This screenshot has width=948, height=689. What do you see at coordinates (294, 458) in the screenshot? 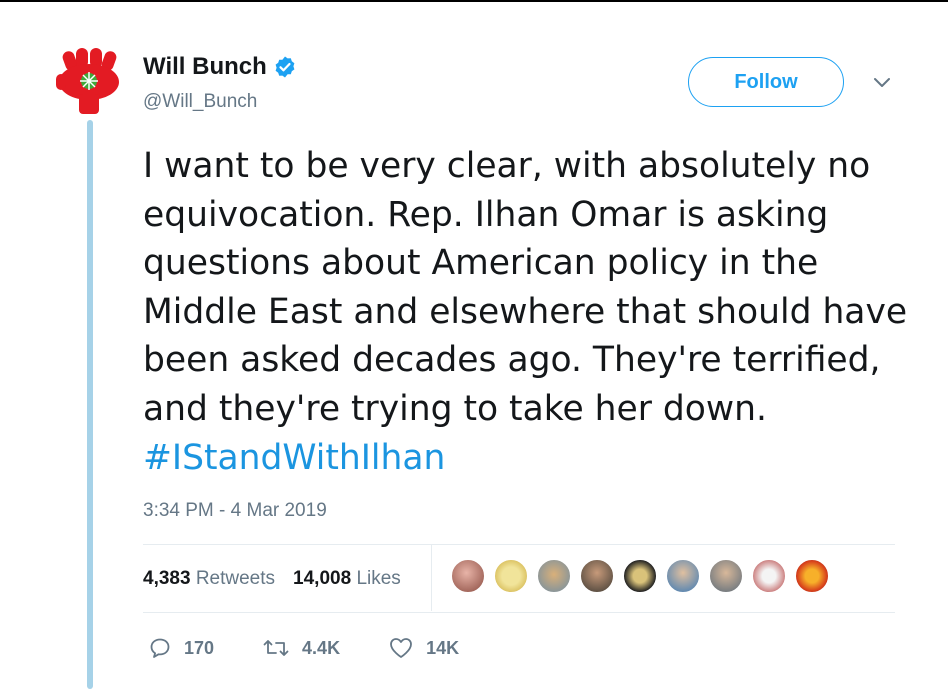
I see `hashtag-link: #IStandWithIlhan` at bounding box center [294, 458].